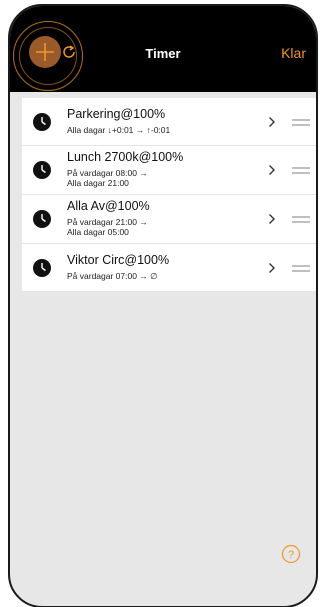 The width and height of the screenshot is (320, 607). Describe the element at coordinates (293, 53) in the screenshot. I see `done-button: Klar` at that location.